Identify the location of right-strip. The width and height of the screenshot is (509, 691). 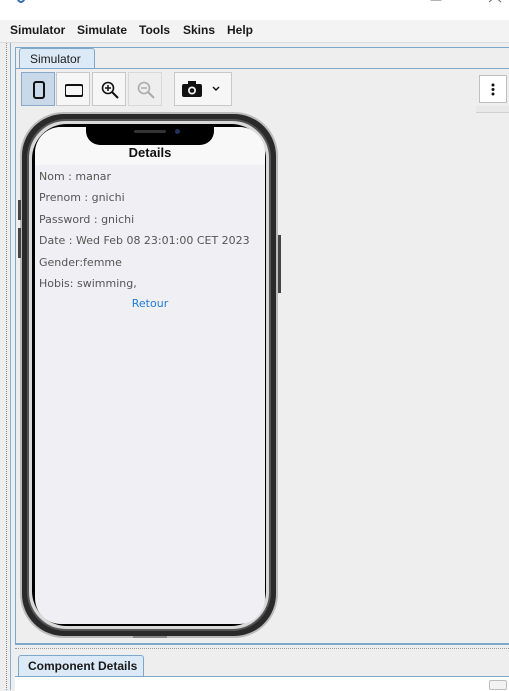
(492, 109).